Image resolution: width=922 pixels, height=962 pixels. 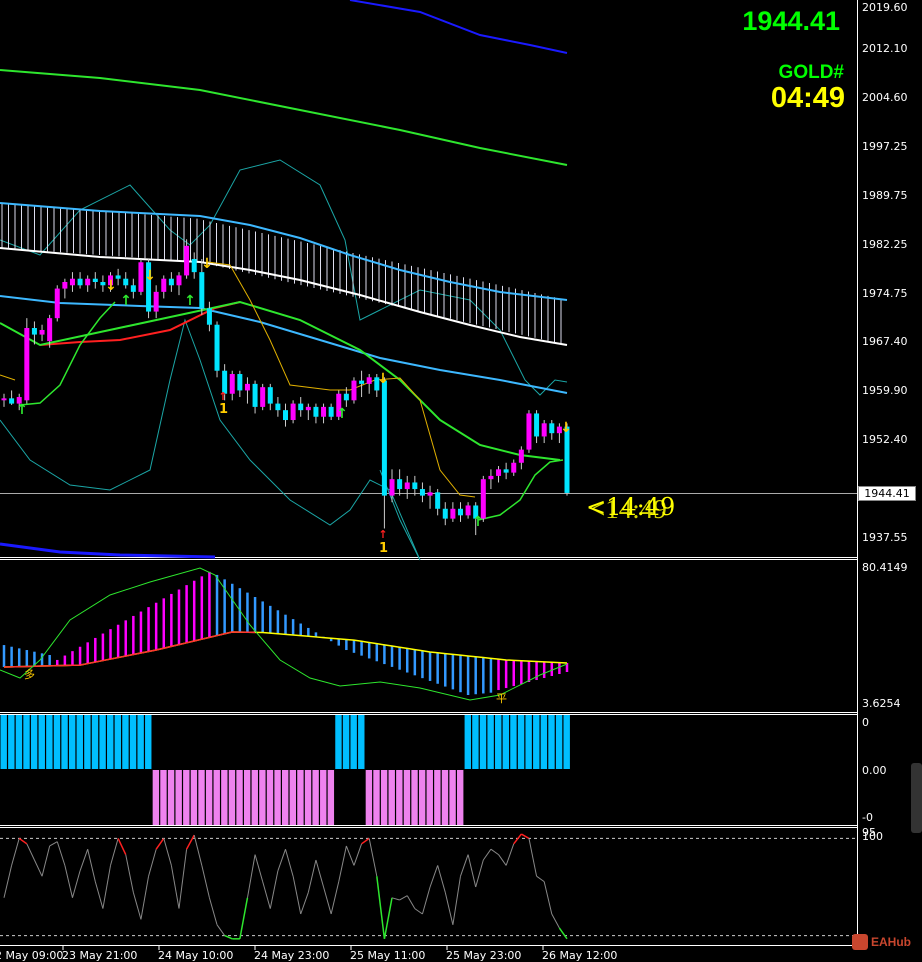 I want to click on price-tick: 1959.90, so click(x=885, y=390).